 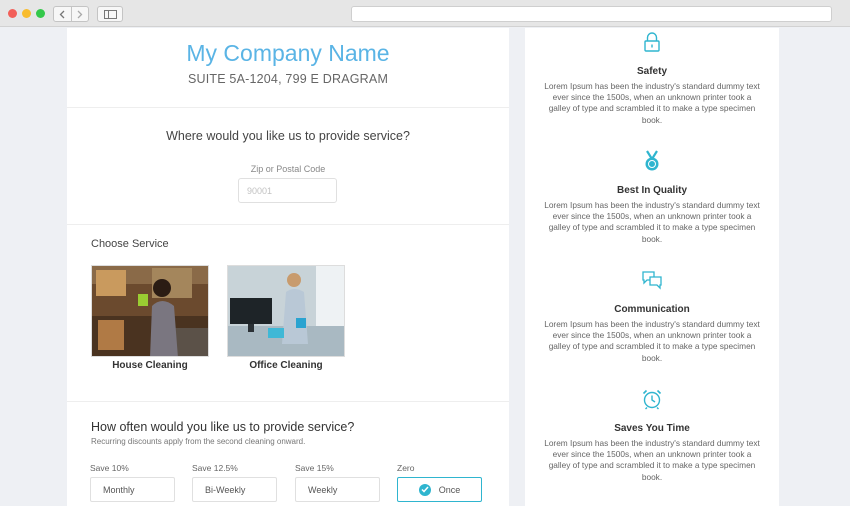 What do you see at coordinates (287, 190) in the screenshot?
I see `zip-input` at bounding box center [287, 190].